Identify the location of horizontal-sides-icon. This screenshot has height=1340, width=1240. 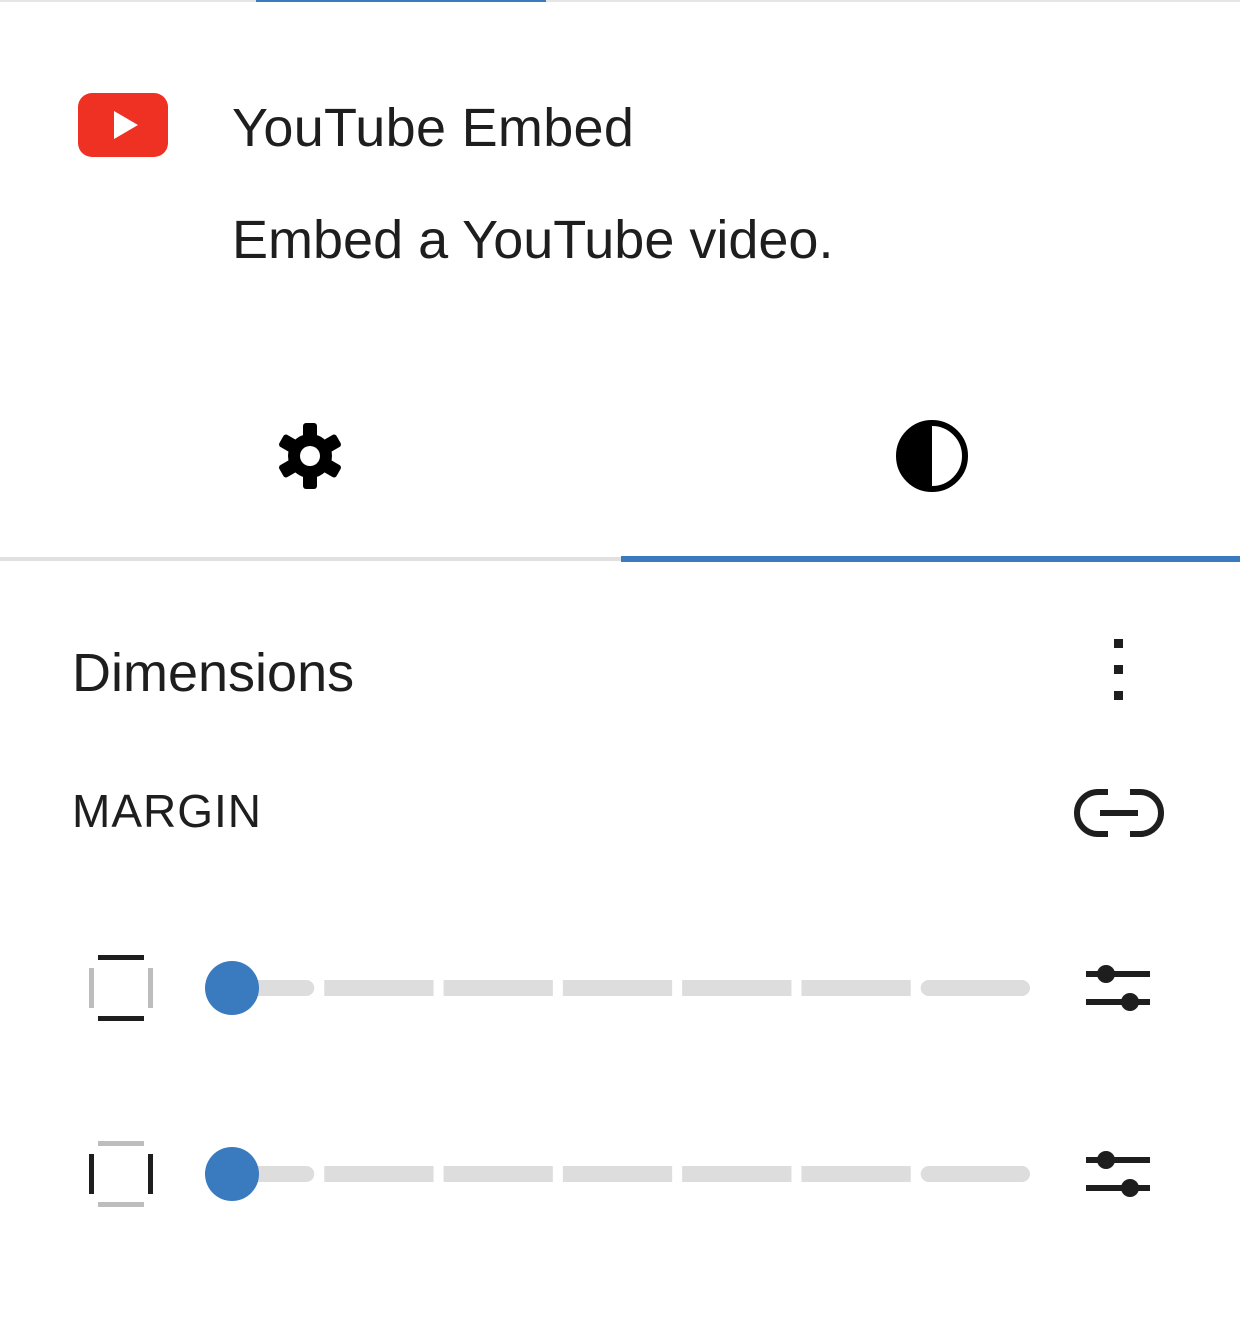
(121, 1174).